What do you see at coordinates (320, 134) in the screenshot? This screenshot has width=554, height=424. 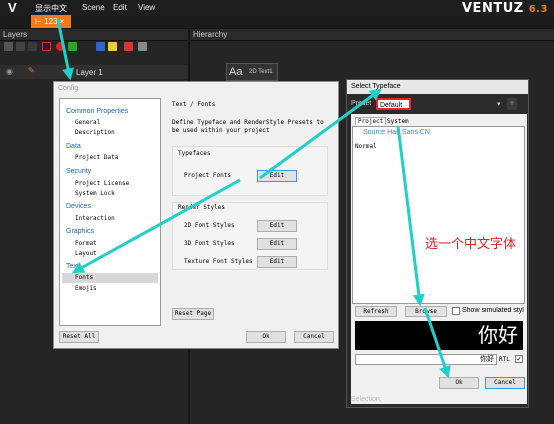 I see `arrow-to-edit` at bounding box center [320, 134].